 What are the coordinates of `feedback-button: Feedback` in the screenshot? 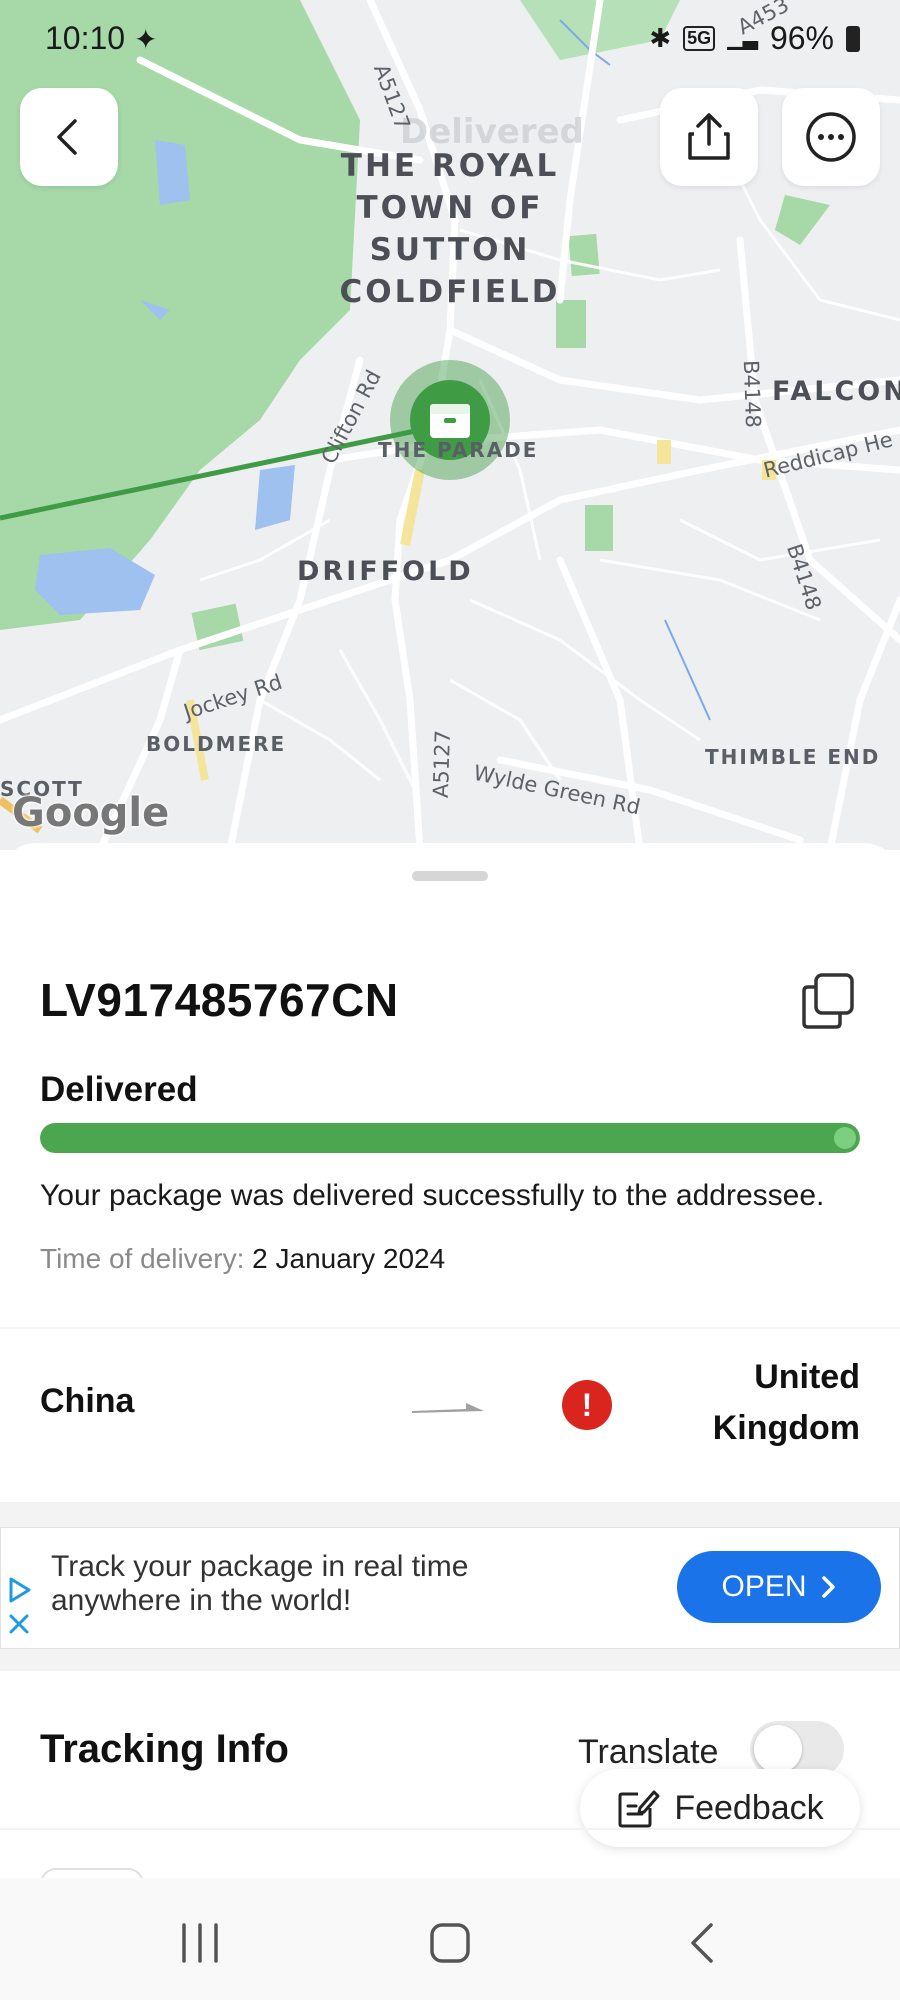 It's located at (720, 1808).